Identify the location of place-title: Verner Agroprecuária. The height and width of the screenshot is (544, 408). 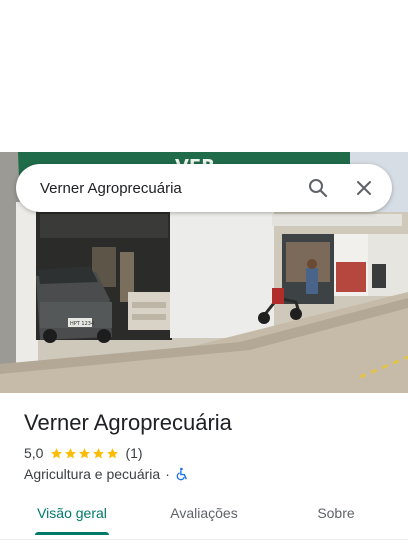
(128, 422).